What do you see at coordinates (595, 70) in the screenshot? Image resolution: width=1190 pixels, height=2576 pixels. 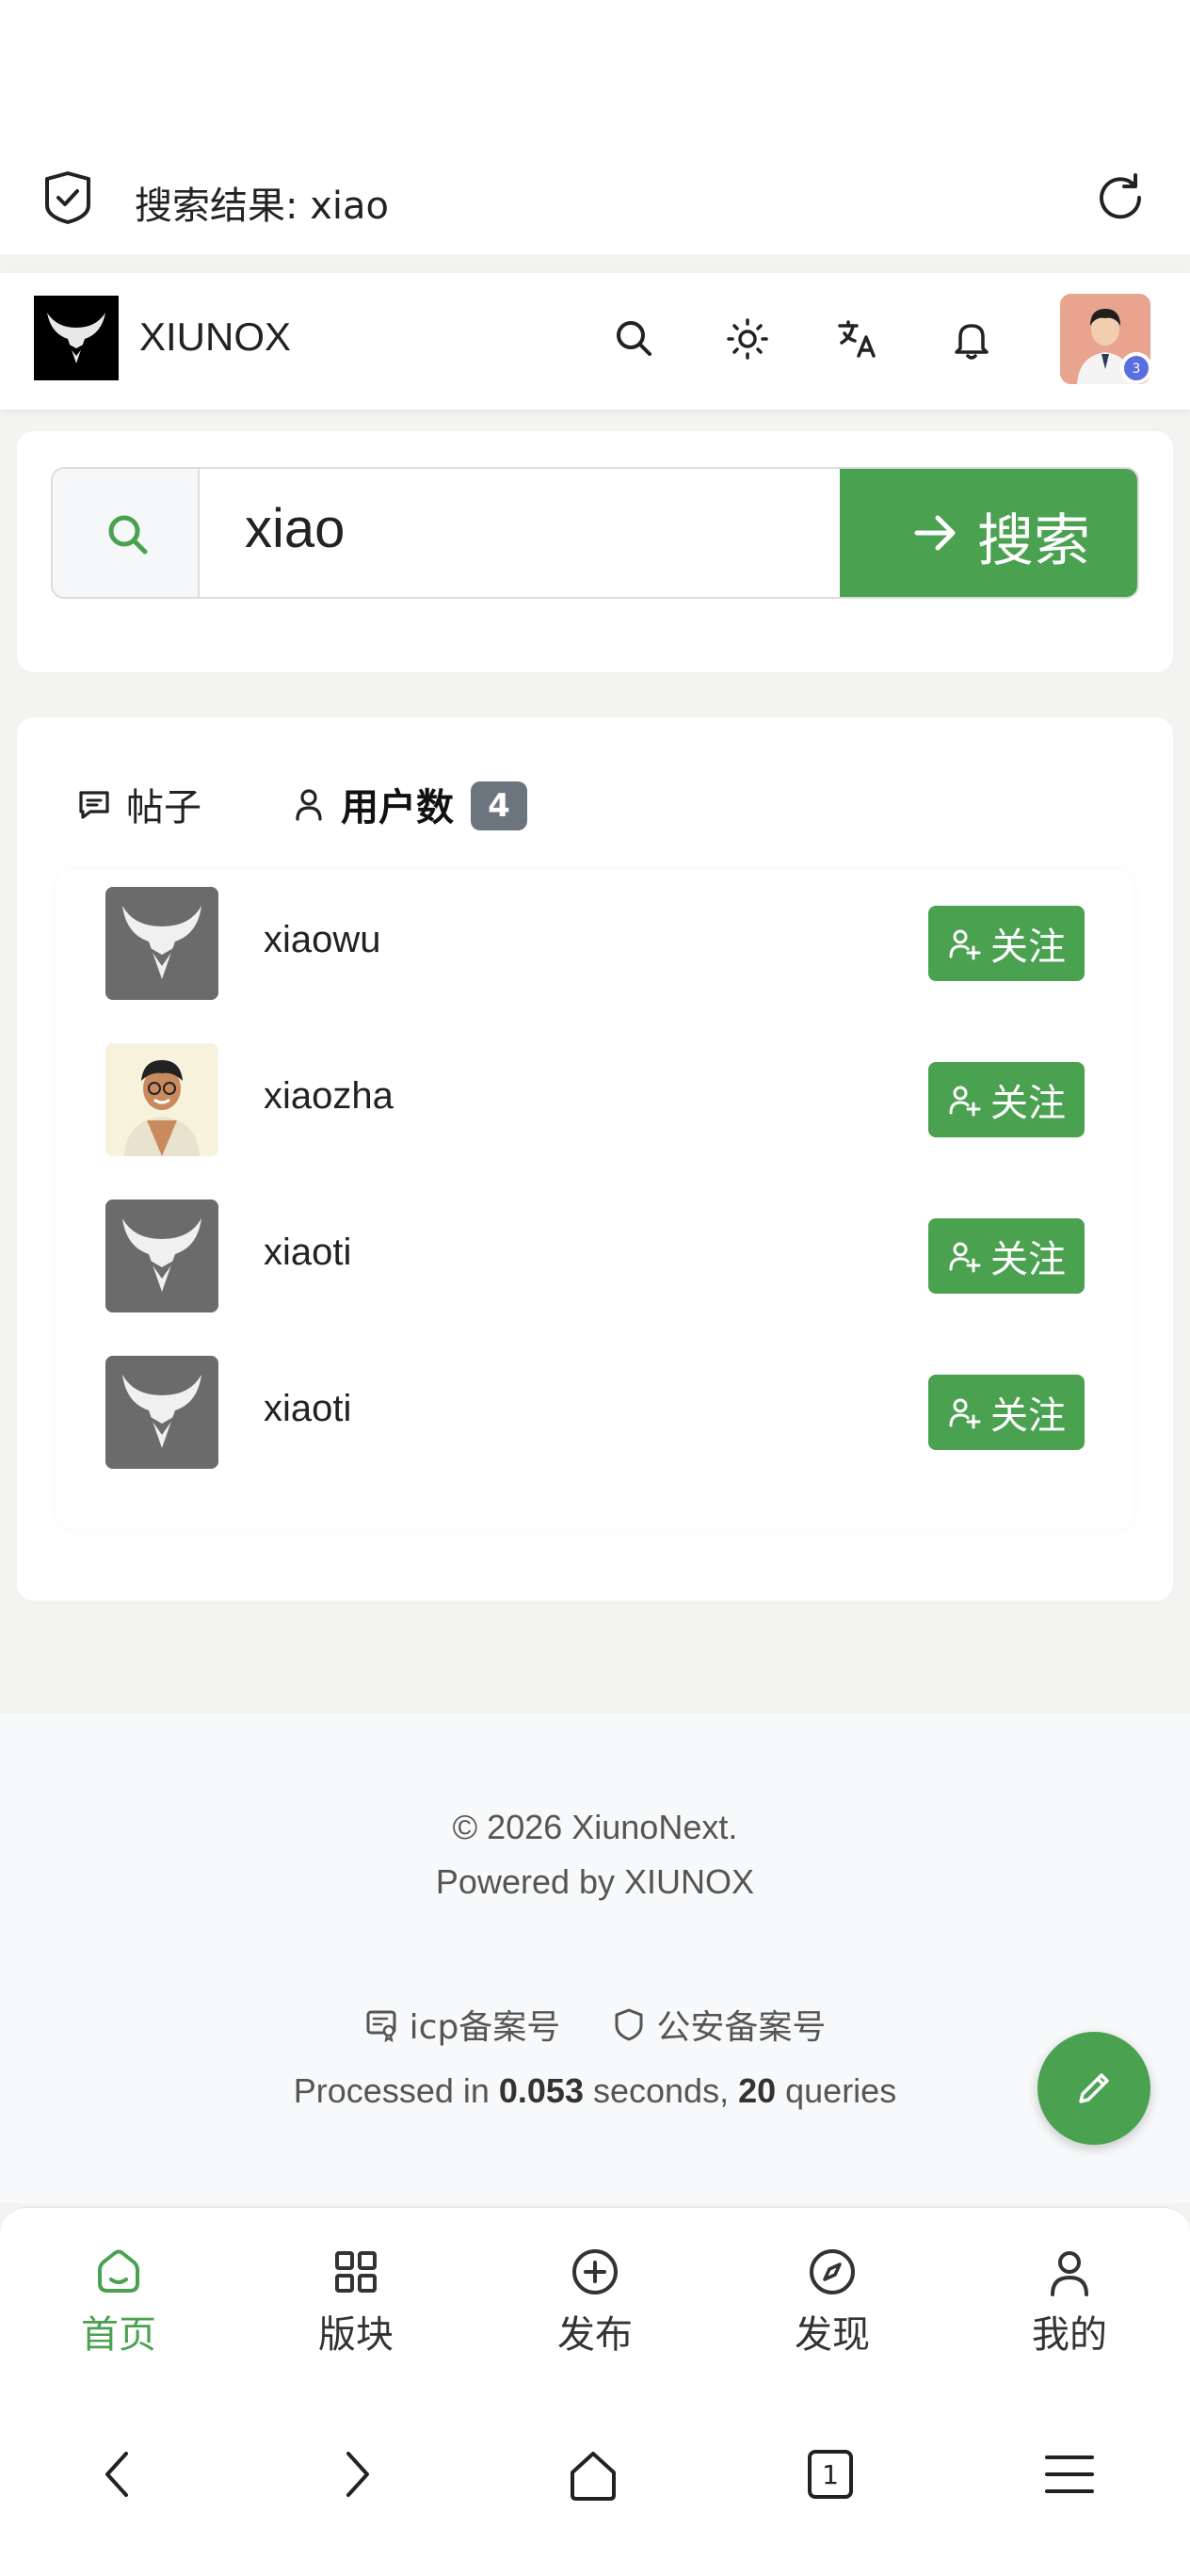 I see `status-bar` at bounding box center [595, 70].